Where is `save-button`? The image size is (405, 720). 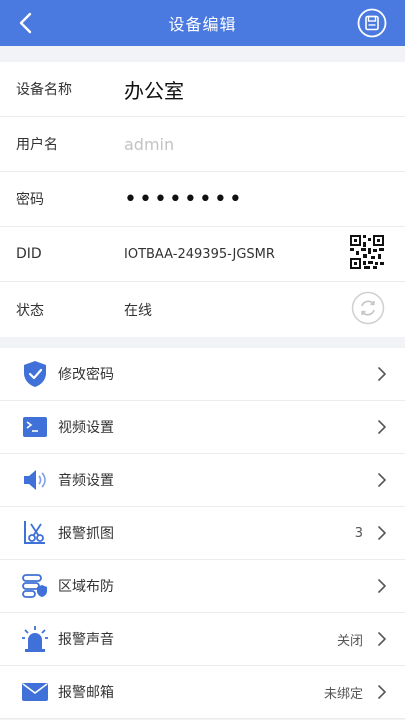 save-button is located at coordinates (372, 23).